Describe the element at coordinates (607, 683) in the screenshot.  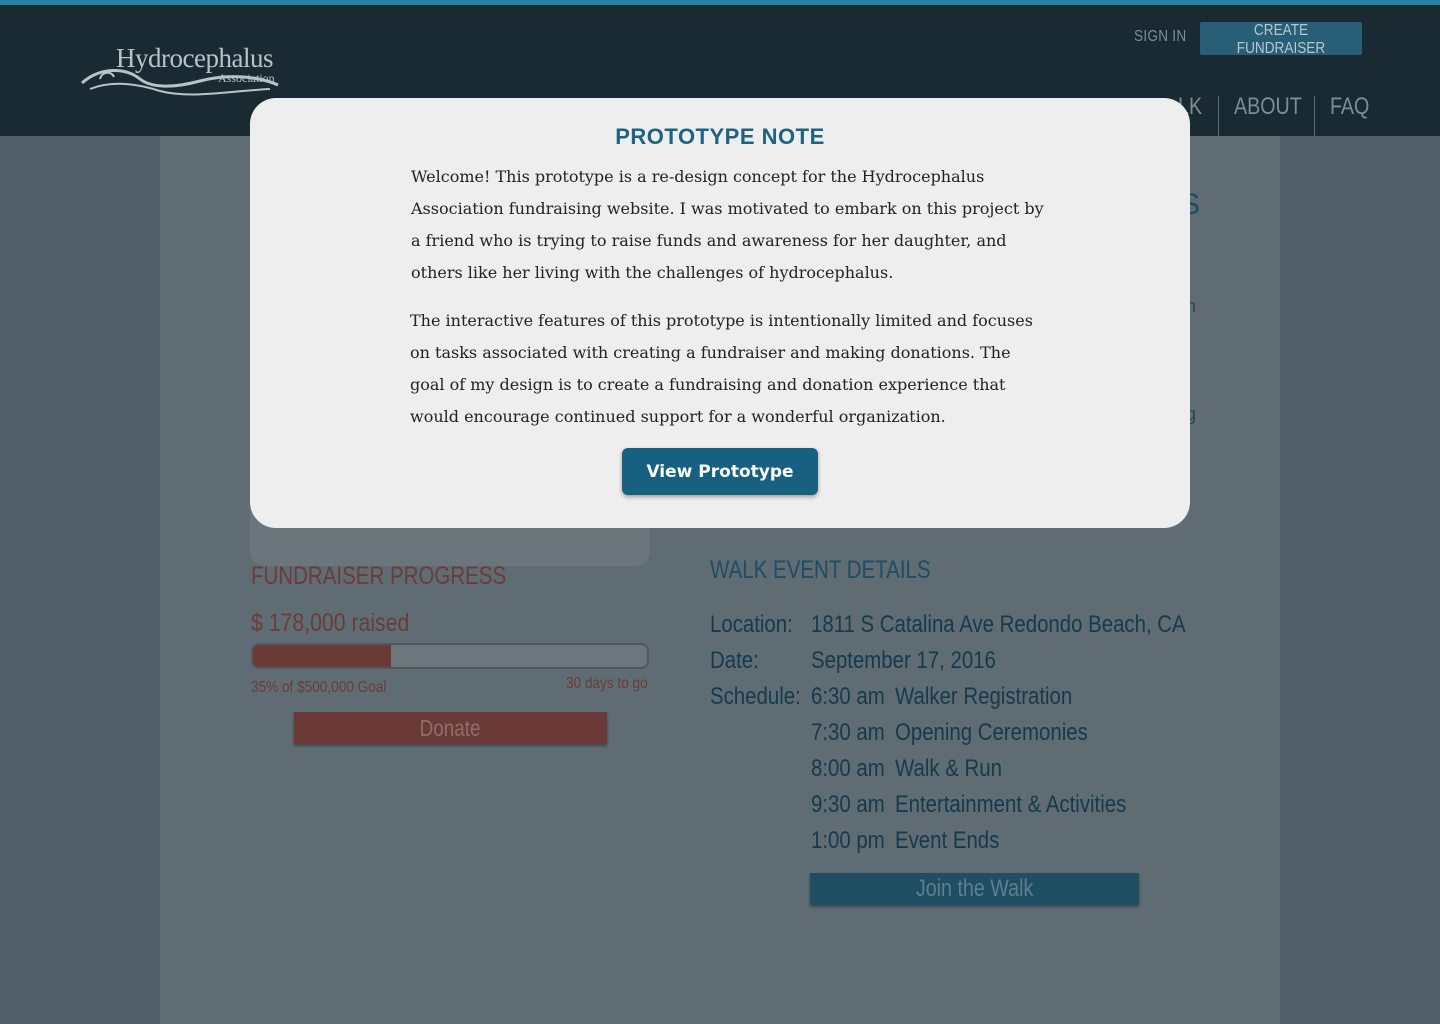
I see `days-left-text: 30 days to go` at that location.